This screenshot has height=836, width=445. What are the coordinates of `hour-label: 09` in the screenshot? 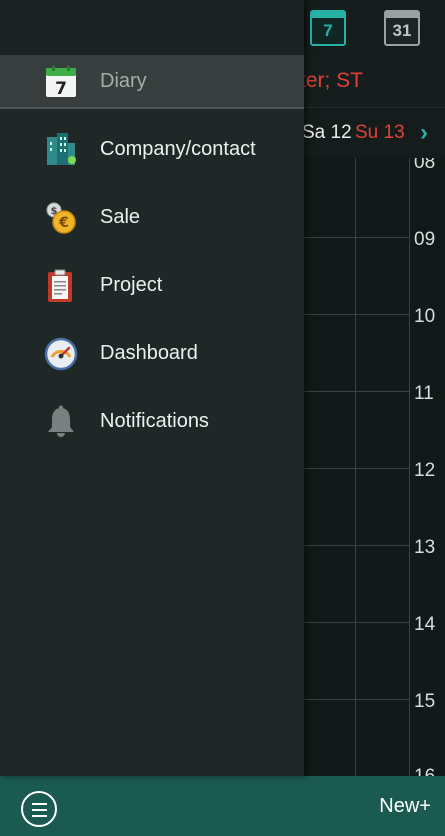 It's located at (425, 239).